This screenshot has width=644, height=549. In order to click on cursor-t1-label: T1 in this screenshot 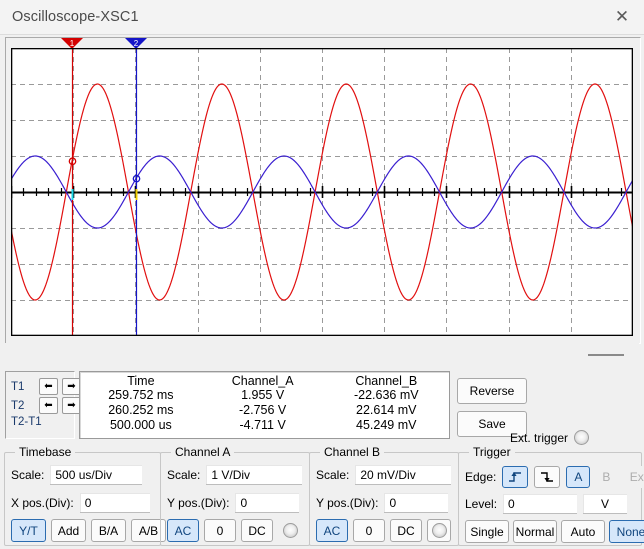, I will do `click(18, 386)`.